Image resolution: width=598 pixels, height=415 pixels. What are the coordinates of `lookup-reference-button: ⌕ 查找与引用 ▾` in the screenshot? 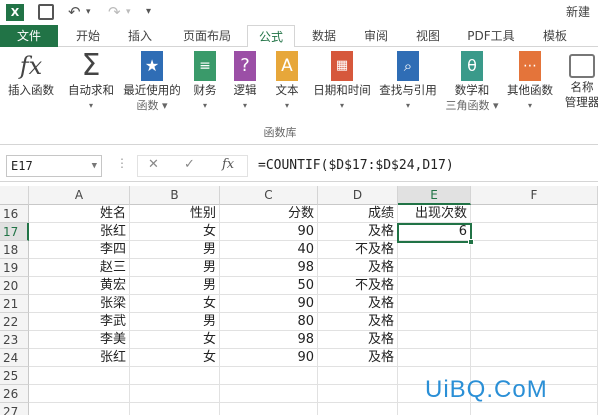 It's located at (408, 82).